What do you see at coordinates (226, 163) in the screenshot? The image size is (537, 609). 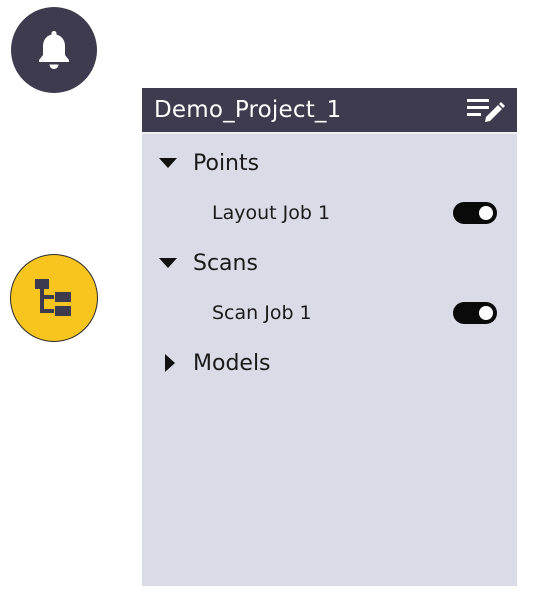 I see `tree-group-label: Points` at bounding box center [226, 163].